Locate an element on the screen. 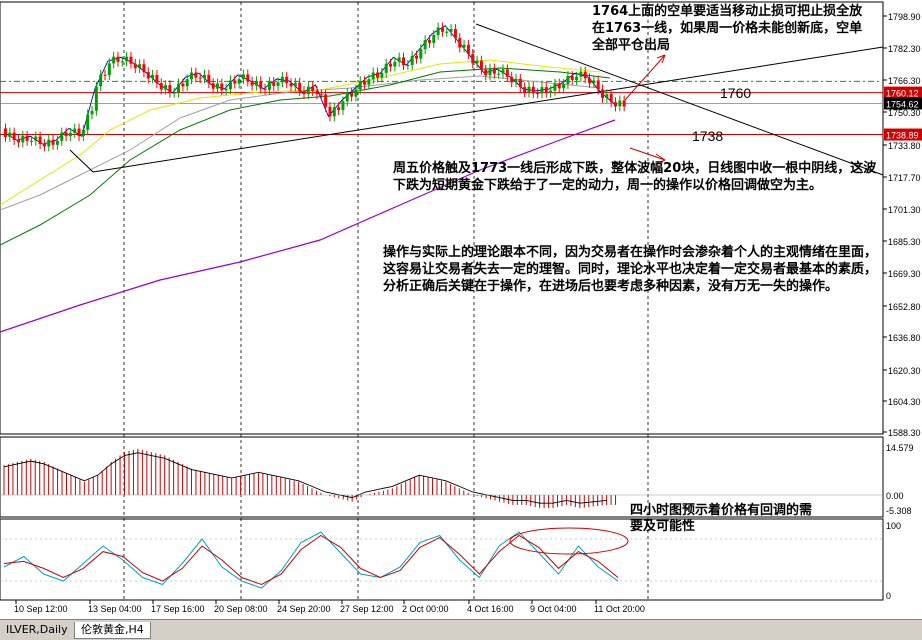 Image resolution: width=922 pixels, height=640 pixels. time-tick-label: 4 Oct 16:00 is located at coordinates (490, 609).